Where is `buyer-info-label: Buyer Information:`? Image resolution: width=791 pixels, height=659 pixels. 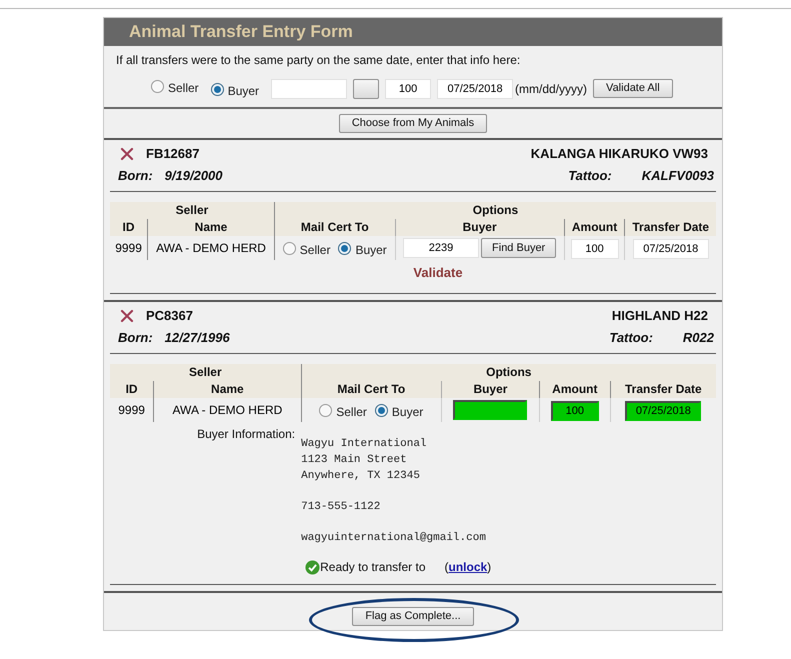 buyer-info-label: Buyer Information: is located at coordinates (246, 434).